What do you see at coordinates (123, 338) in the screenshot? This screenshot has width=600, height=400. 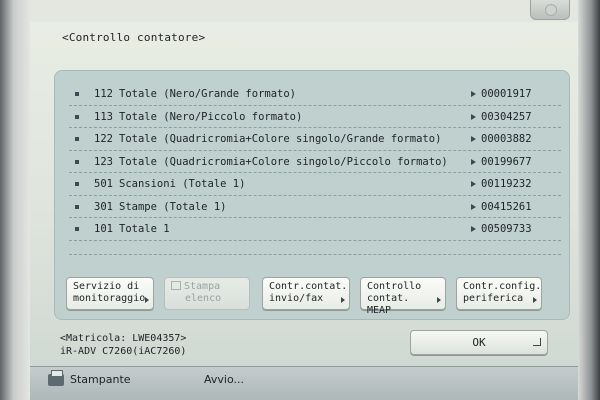 I see `serial-number: <Matricola: LWE04357>` at bounding box center [123, 338].